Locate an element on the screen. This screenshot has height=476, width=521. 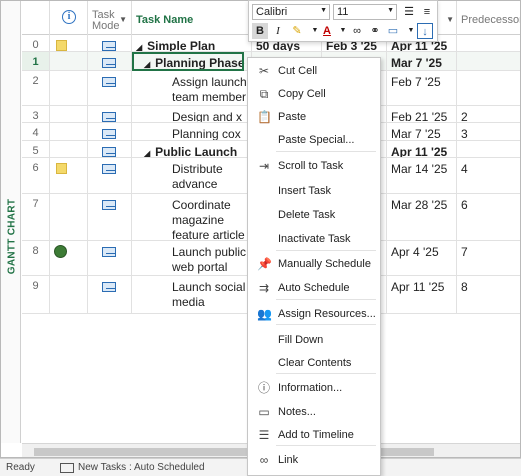
row-number: 2 is located at coordinates (36, 88).